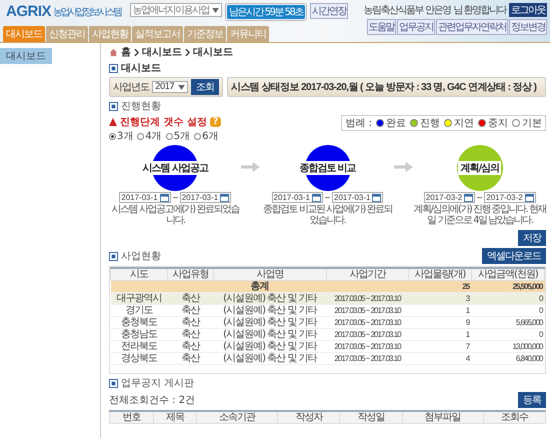 The image size is (550, 438). I want to click on legend-text: 기본, so click(532, 123).